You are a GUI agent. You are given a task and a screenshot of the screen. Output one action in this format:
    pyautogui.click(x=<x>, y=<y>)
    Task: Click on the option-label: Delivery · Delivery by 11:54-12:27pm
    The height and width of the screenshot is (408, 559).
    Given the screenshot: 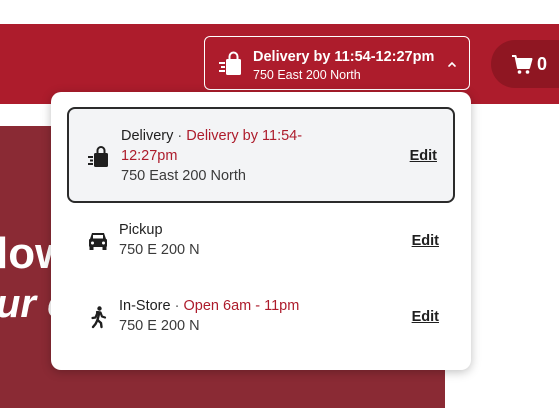 What is the action you would take?
    pyautogui.click(x=231, y=146)
    